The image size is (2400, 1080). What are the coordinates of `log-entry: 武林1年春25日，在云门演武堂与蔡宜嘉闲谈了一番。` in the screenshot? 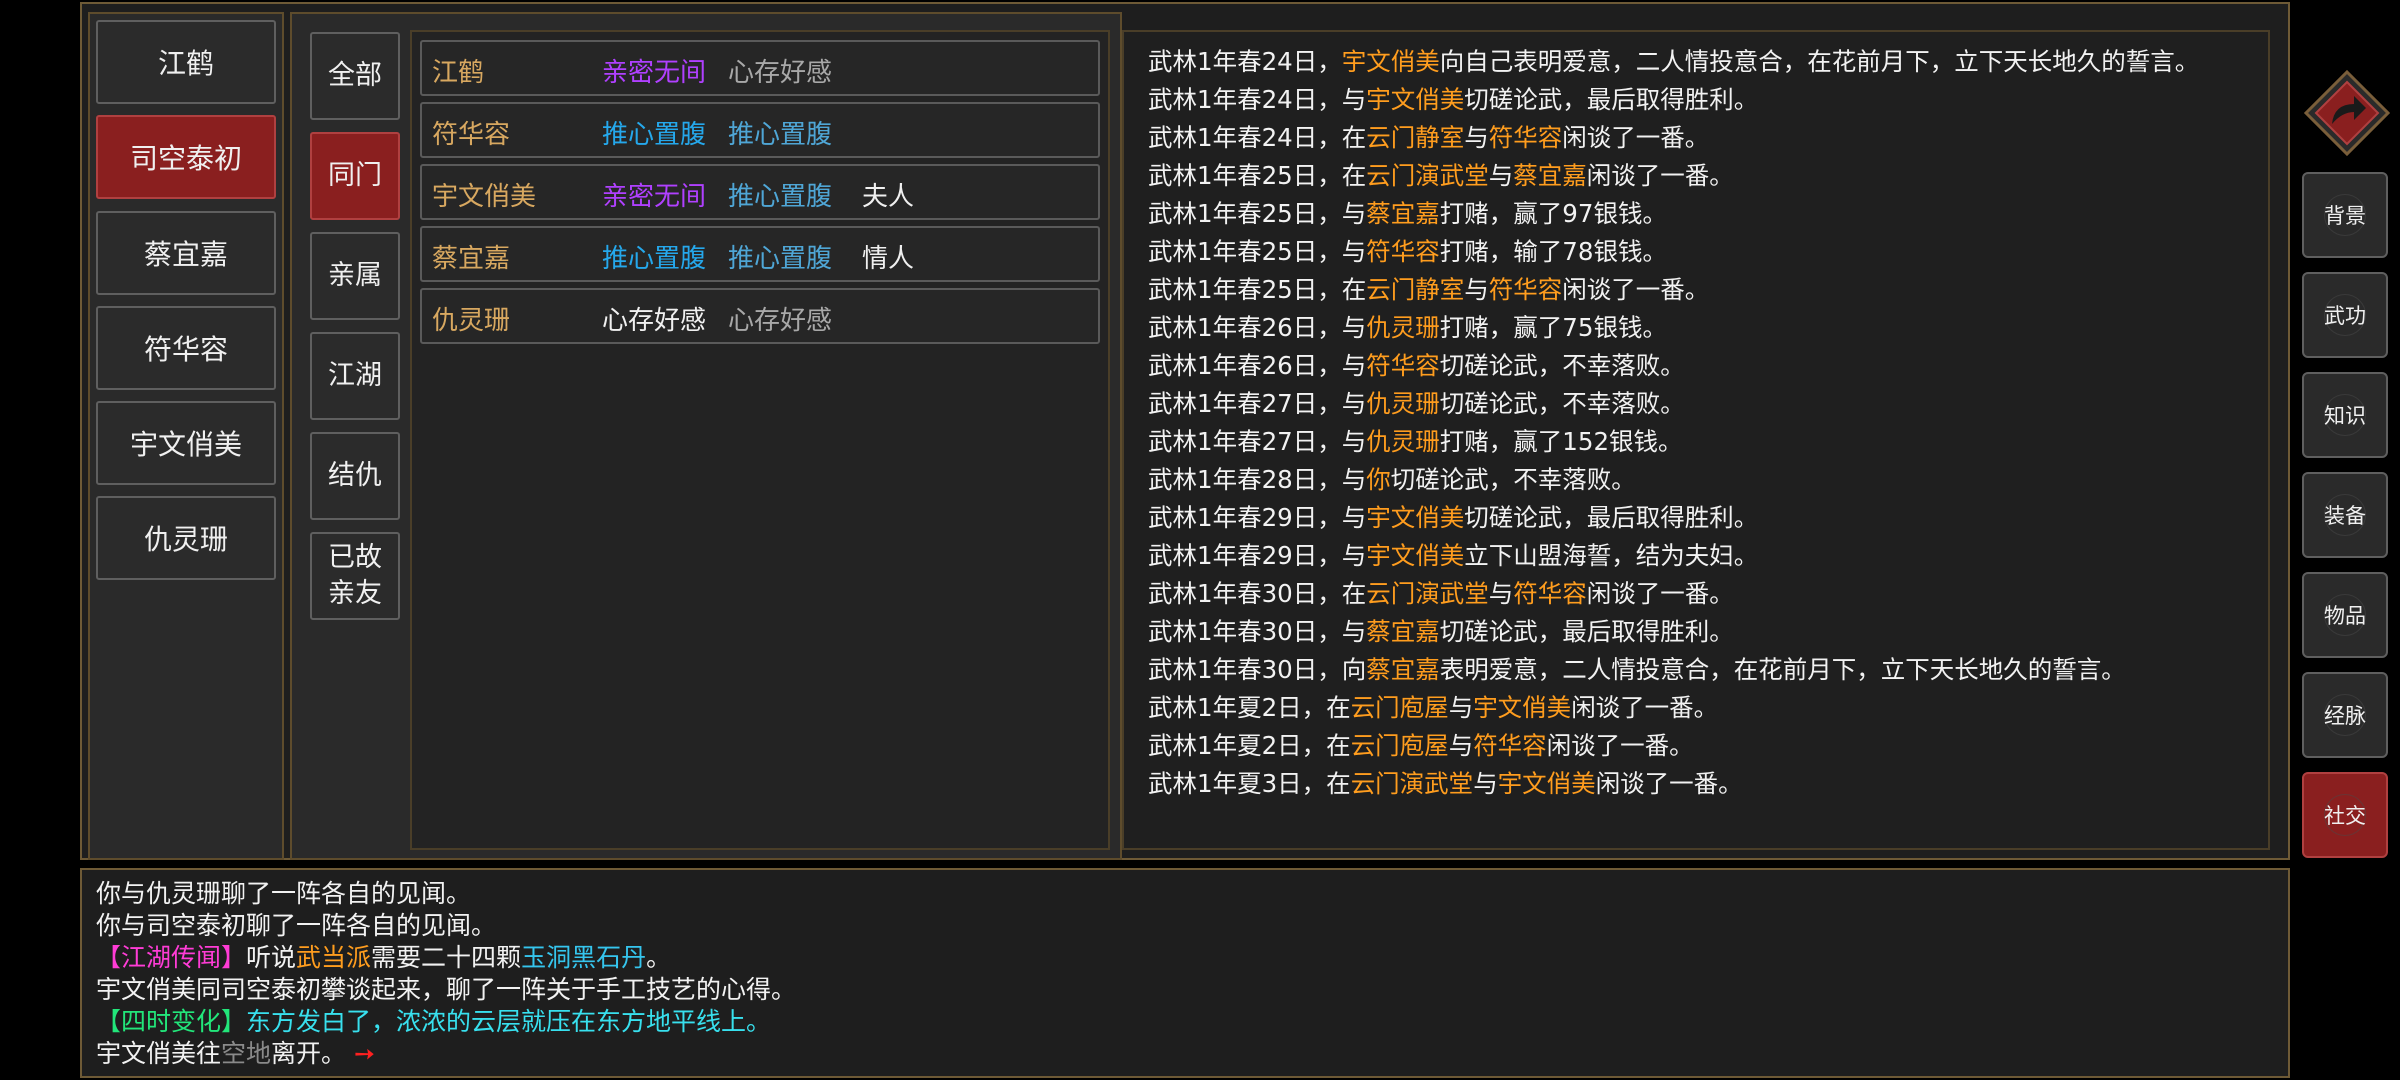 It's located at (1698, 175).